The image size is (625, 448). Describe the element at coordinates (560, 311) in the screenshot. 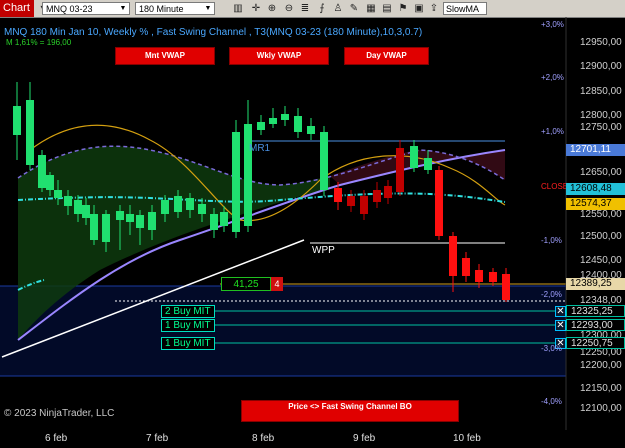

I see `cancel-order-1-icon: ✕` at that location.